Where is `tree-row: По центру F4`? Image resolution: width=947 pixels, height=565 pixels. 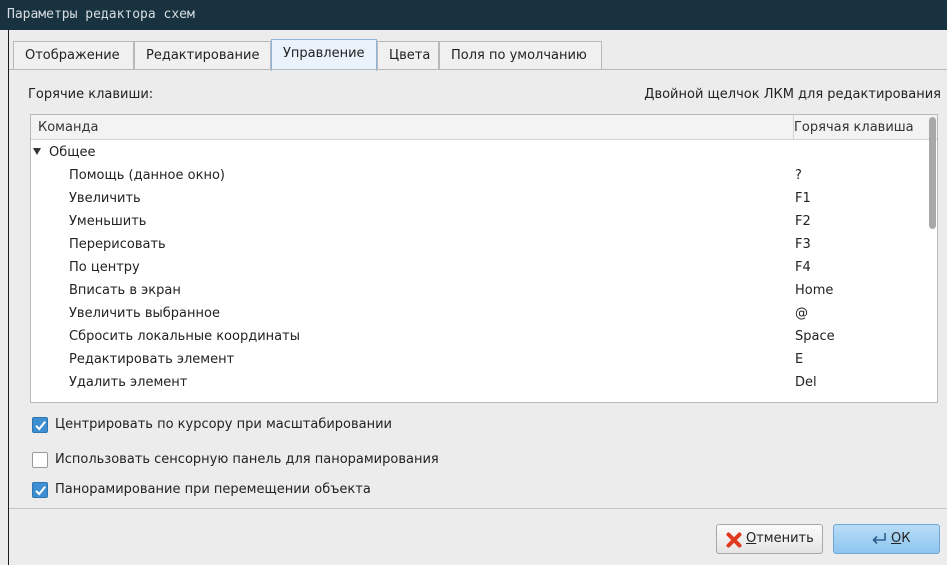
tree-row: По центру F4 is located at coordinates (476, 267).